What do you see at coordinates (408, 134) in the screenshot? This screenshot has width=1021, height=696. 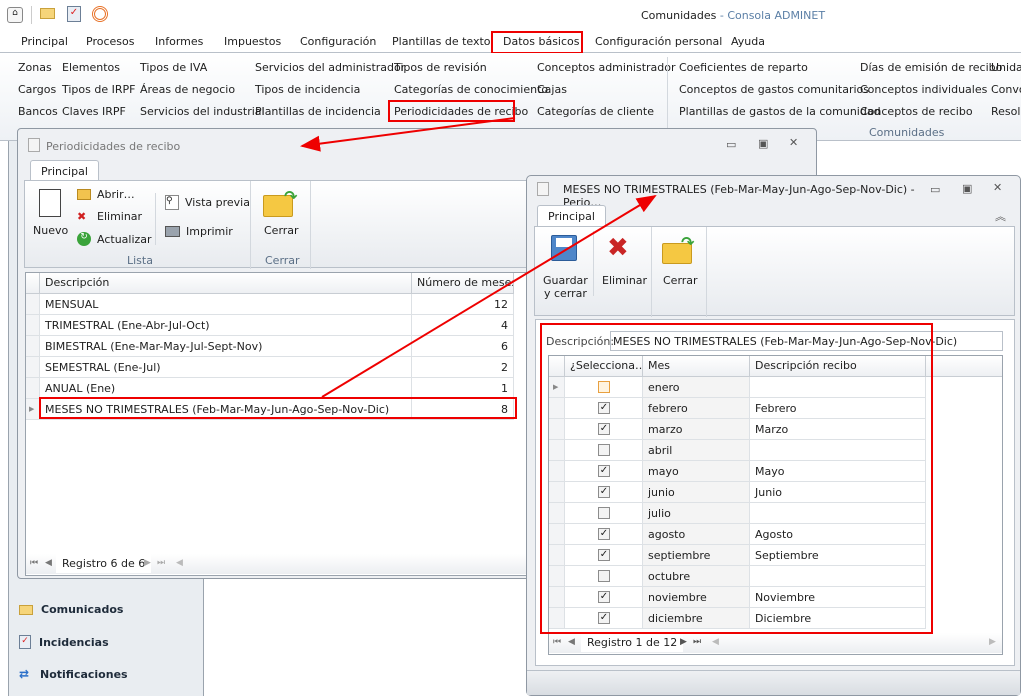 I see `arrow-to-window` at bounding box center [408, 134].